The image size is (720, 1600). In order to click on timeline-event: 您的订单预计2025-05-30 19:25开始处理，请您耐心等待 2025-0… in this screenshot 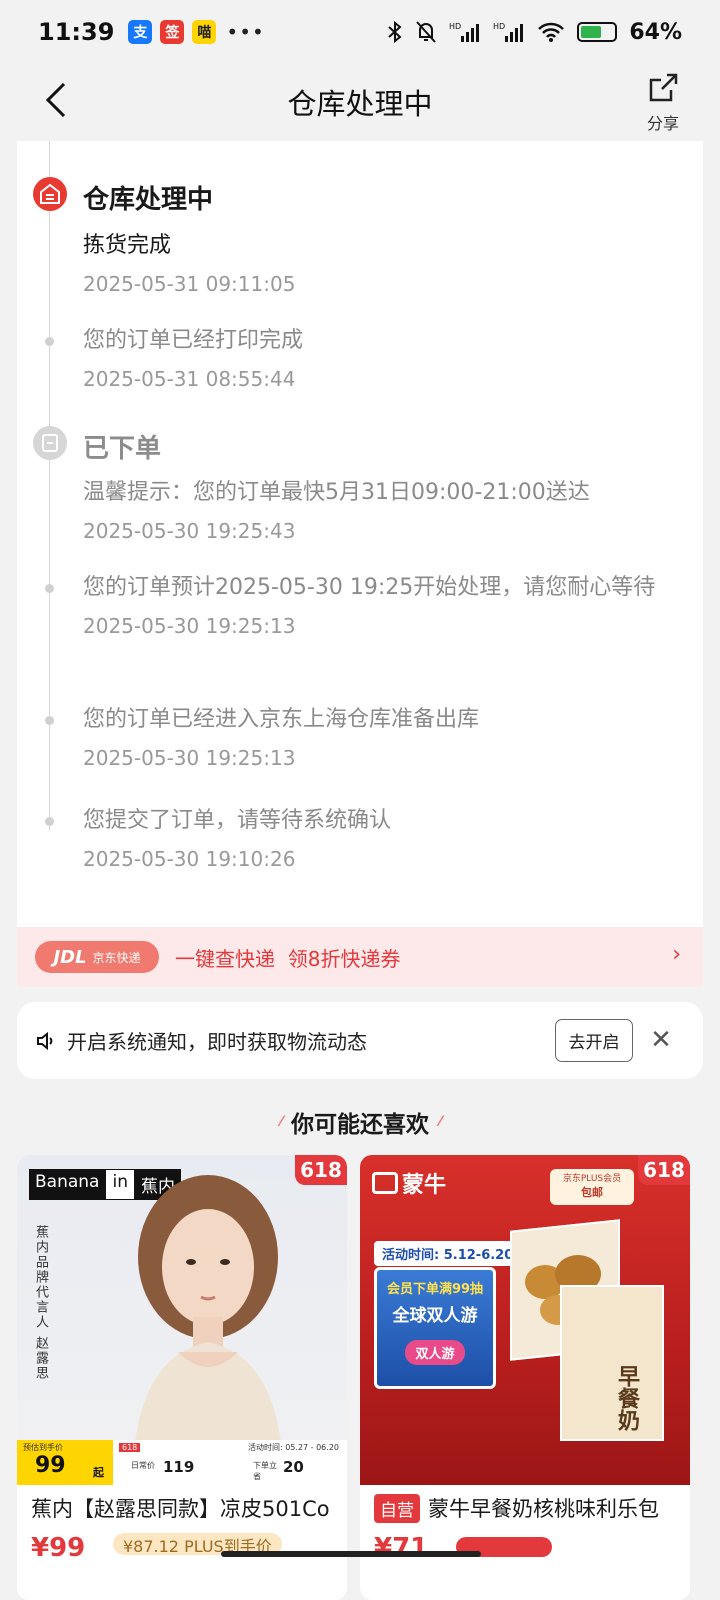, I will do `click(378, 605)`.